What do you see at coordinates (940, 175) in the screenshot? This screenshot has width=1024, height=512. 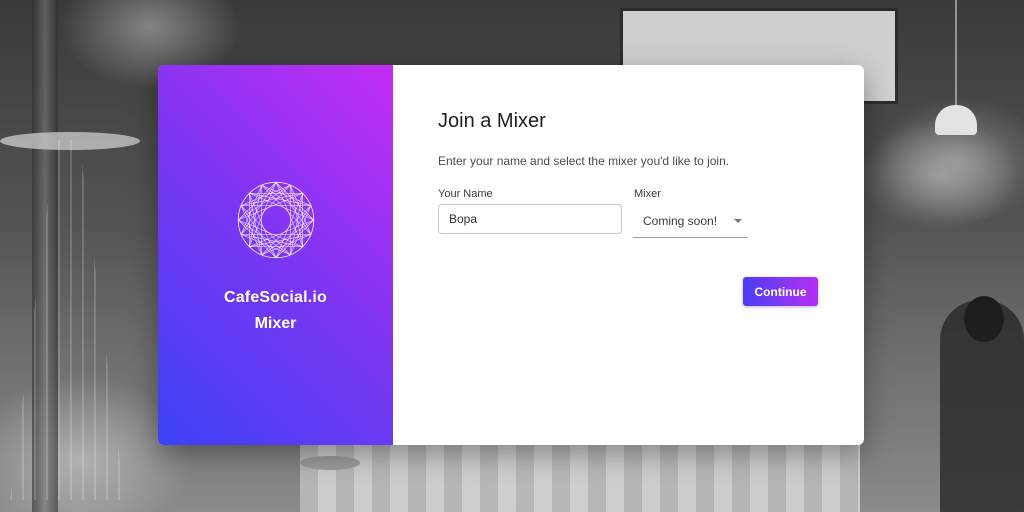 I see `wall-plant-decoration` at bounding box center [940, 175].